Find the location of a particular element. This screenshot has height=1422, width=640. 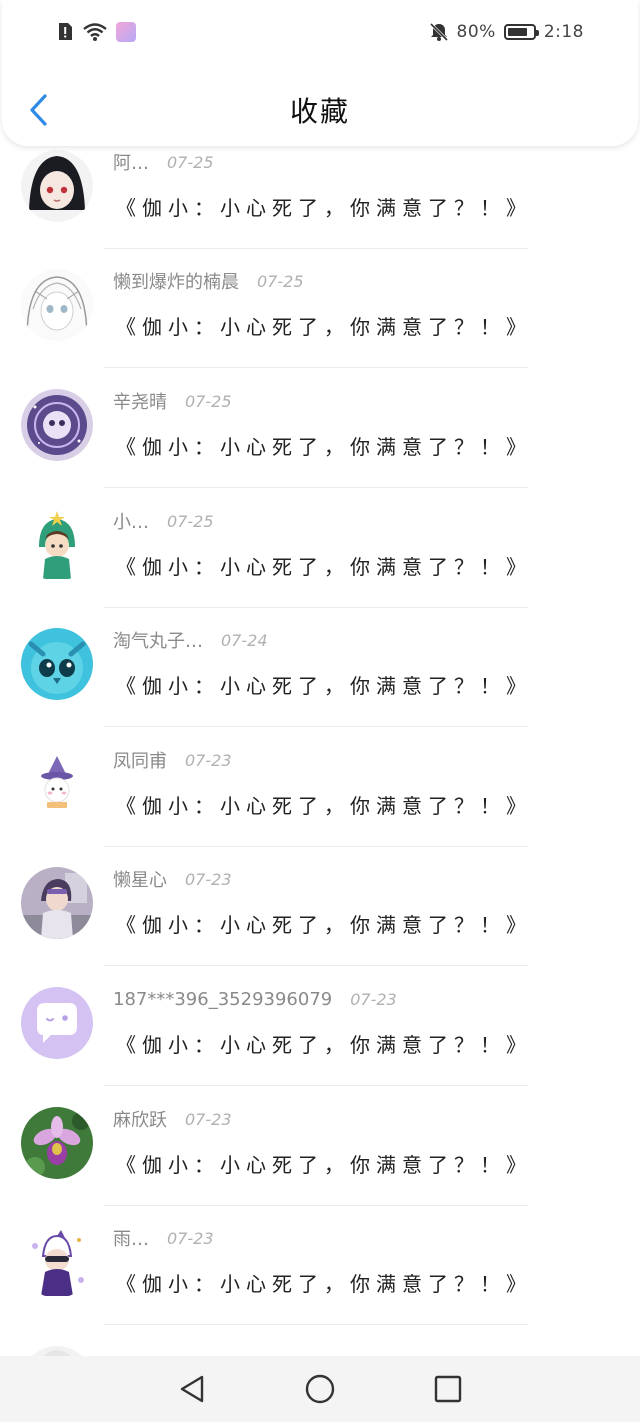

username: 187***396_3529396079 is located at coordinates (223, 999).